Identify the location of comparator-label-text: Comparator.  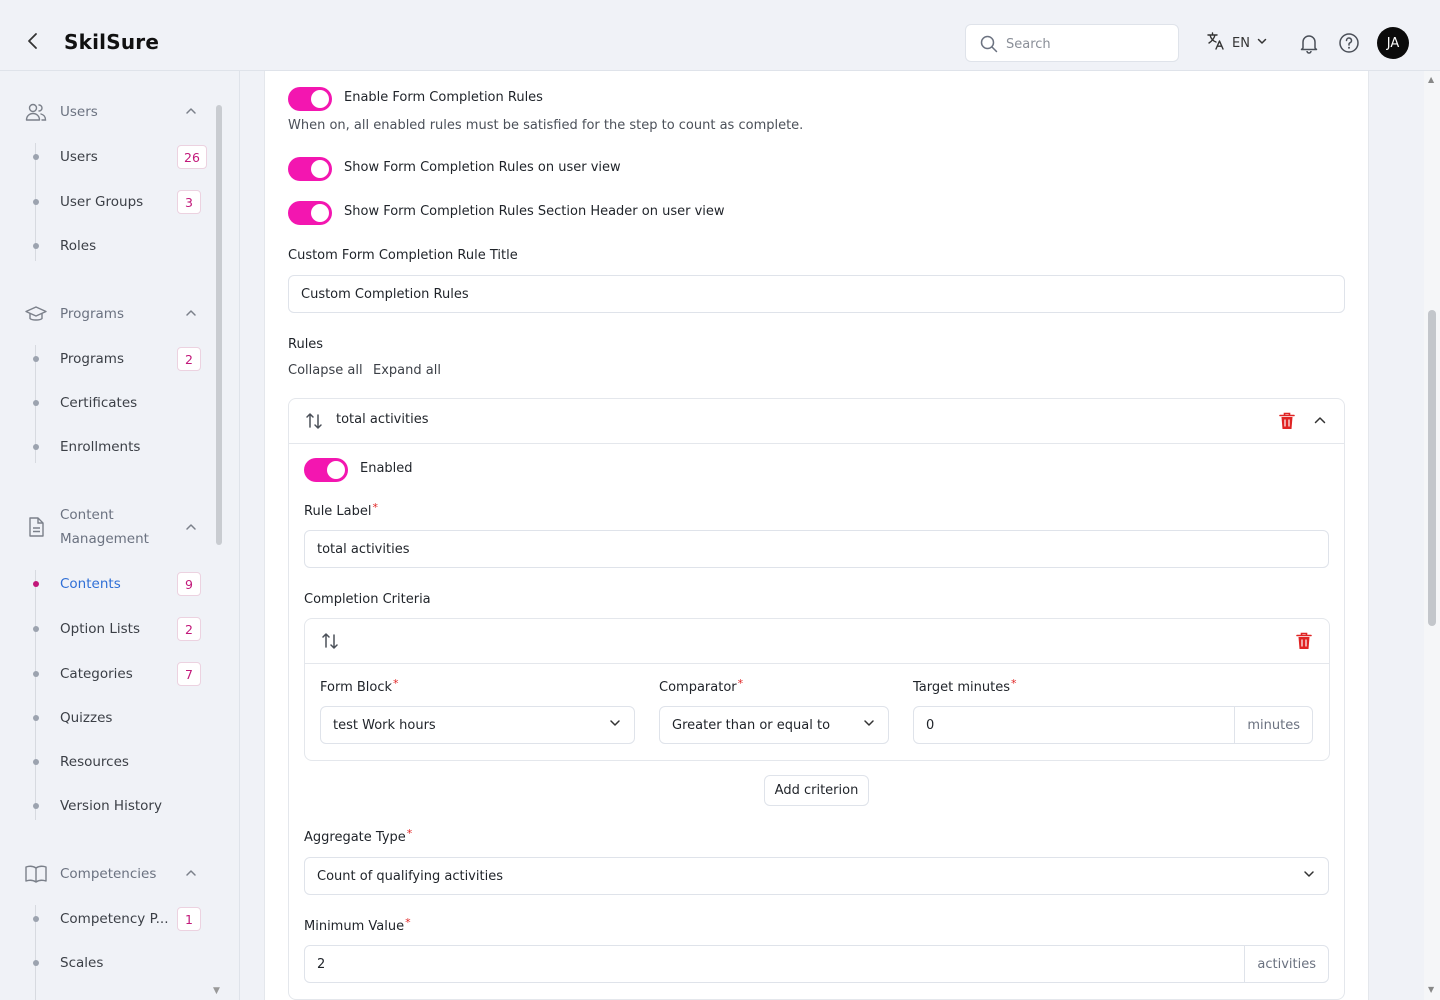
(698, 687).